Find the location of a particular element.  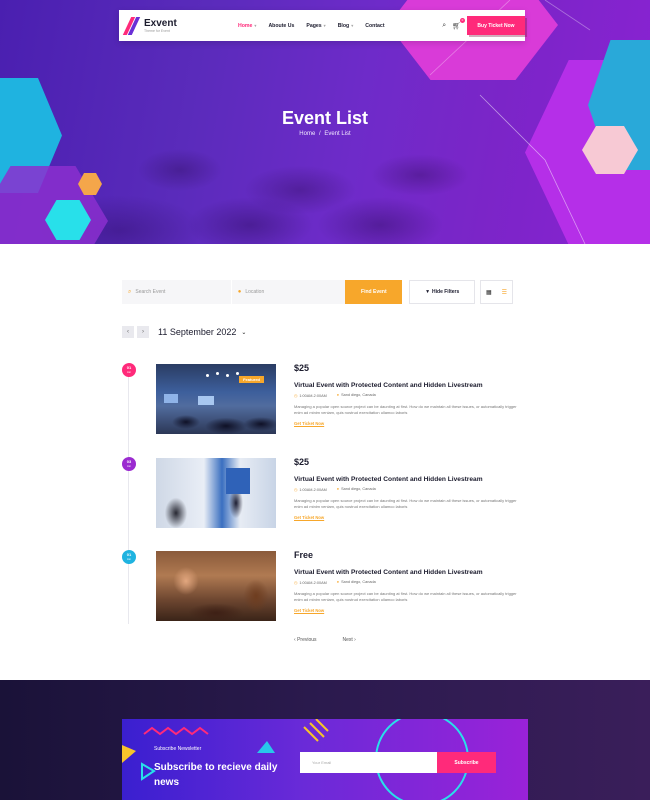

nav-item-blog: Blog ▾ is located at coordinates (346, 26).